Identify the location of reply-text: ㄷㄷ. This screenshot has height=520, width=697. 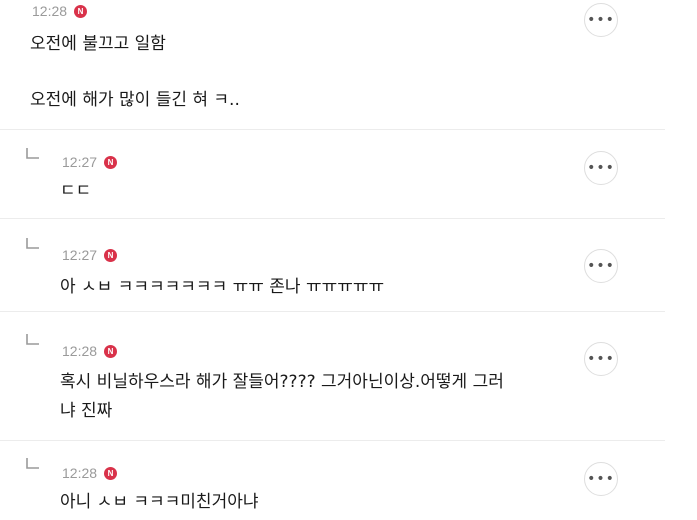
(76, 191).